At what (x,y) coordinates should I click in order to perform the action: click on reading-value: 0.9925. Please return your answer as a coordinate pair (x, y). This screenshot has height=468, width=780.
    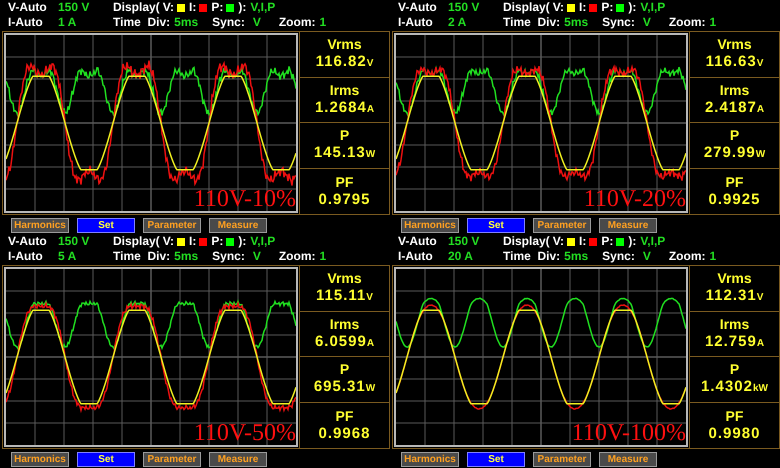
    Looking at the image, I should click on (734, 200).